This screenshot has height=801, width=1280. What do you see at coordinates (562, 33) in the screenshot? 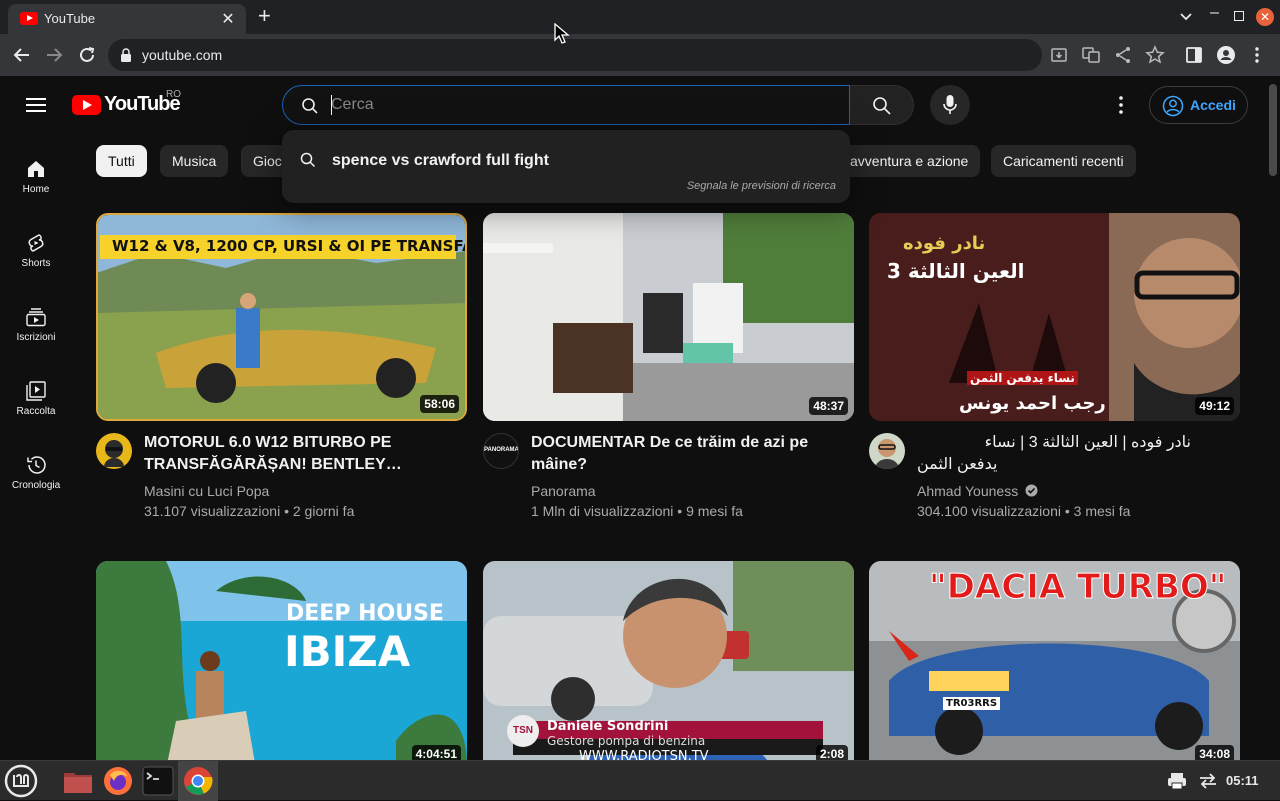
I see `mouse-cursor-icon` at bounding box center [562, 33].